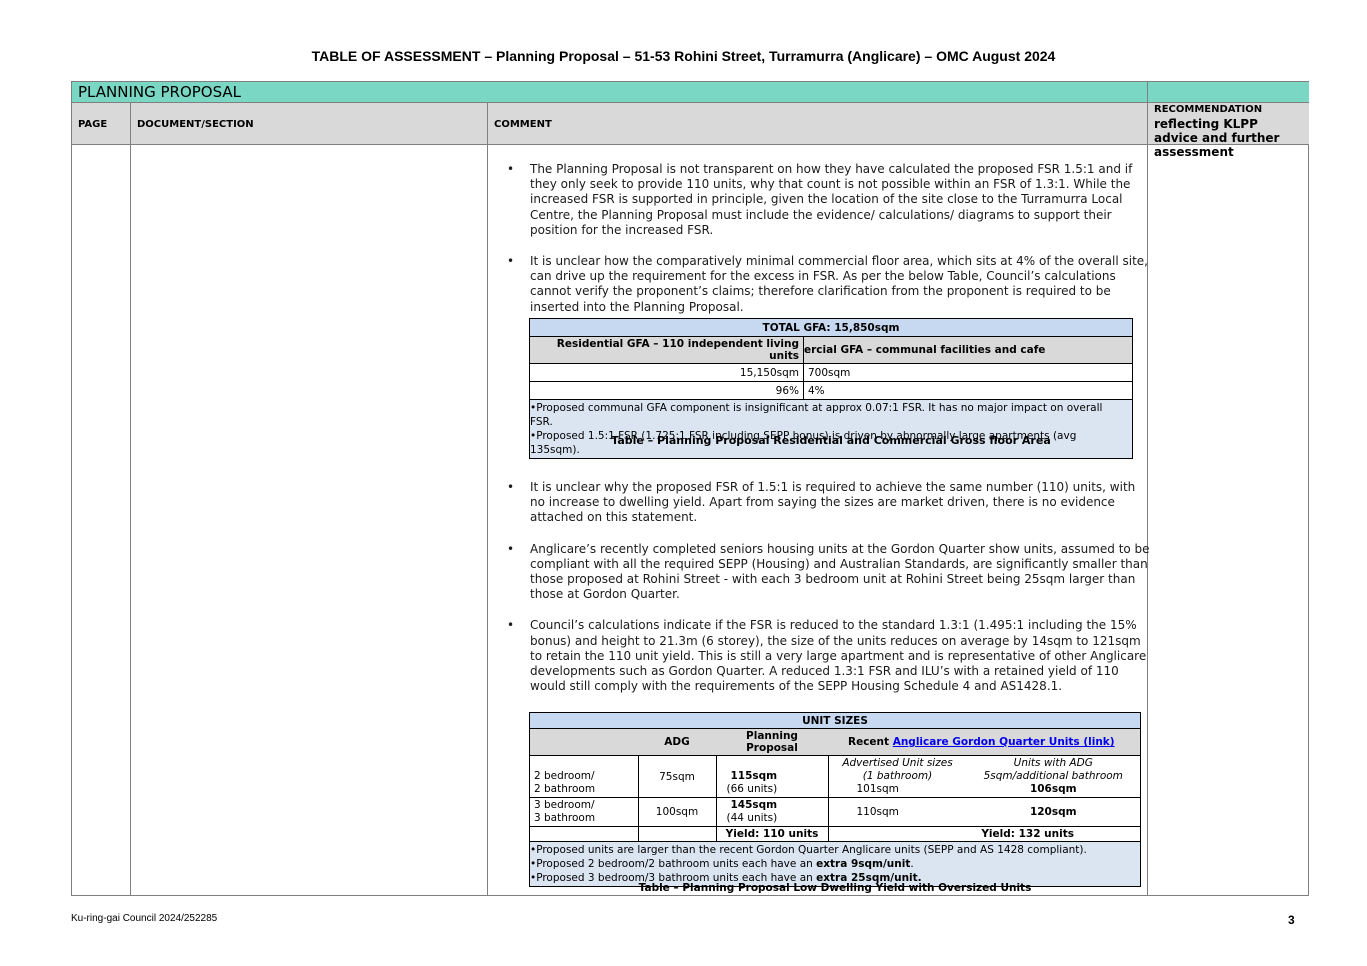  I want to click on adg-header: ADG, so click(677, 742).